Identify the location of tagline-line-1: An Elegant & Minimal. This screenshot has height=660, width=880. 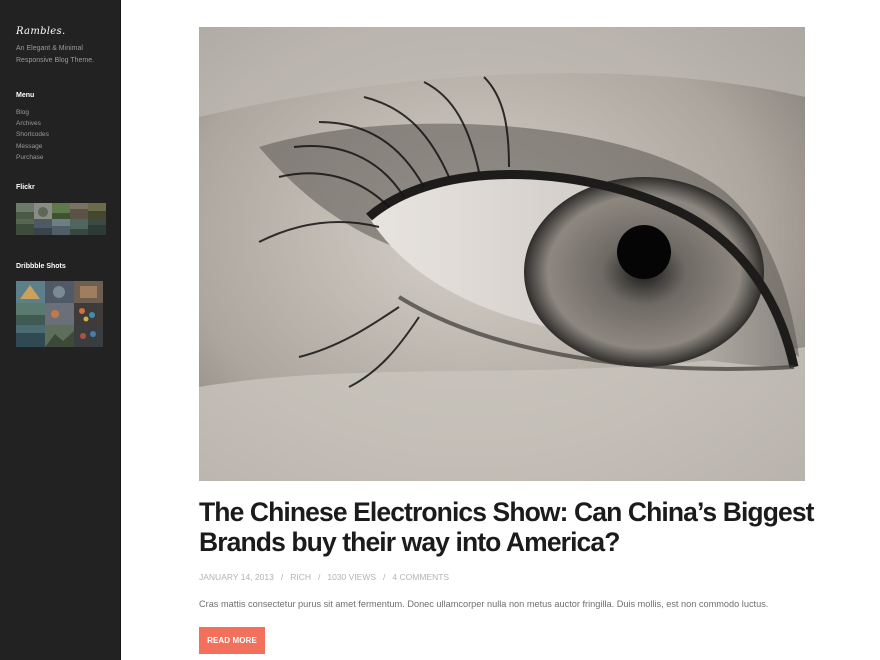
(49, 48).